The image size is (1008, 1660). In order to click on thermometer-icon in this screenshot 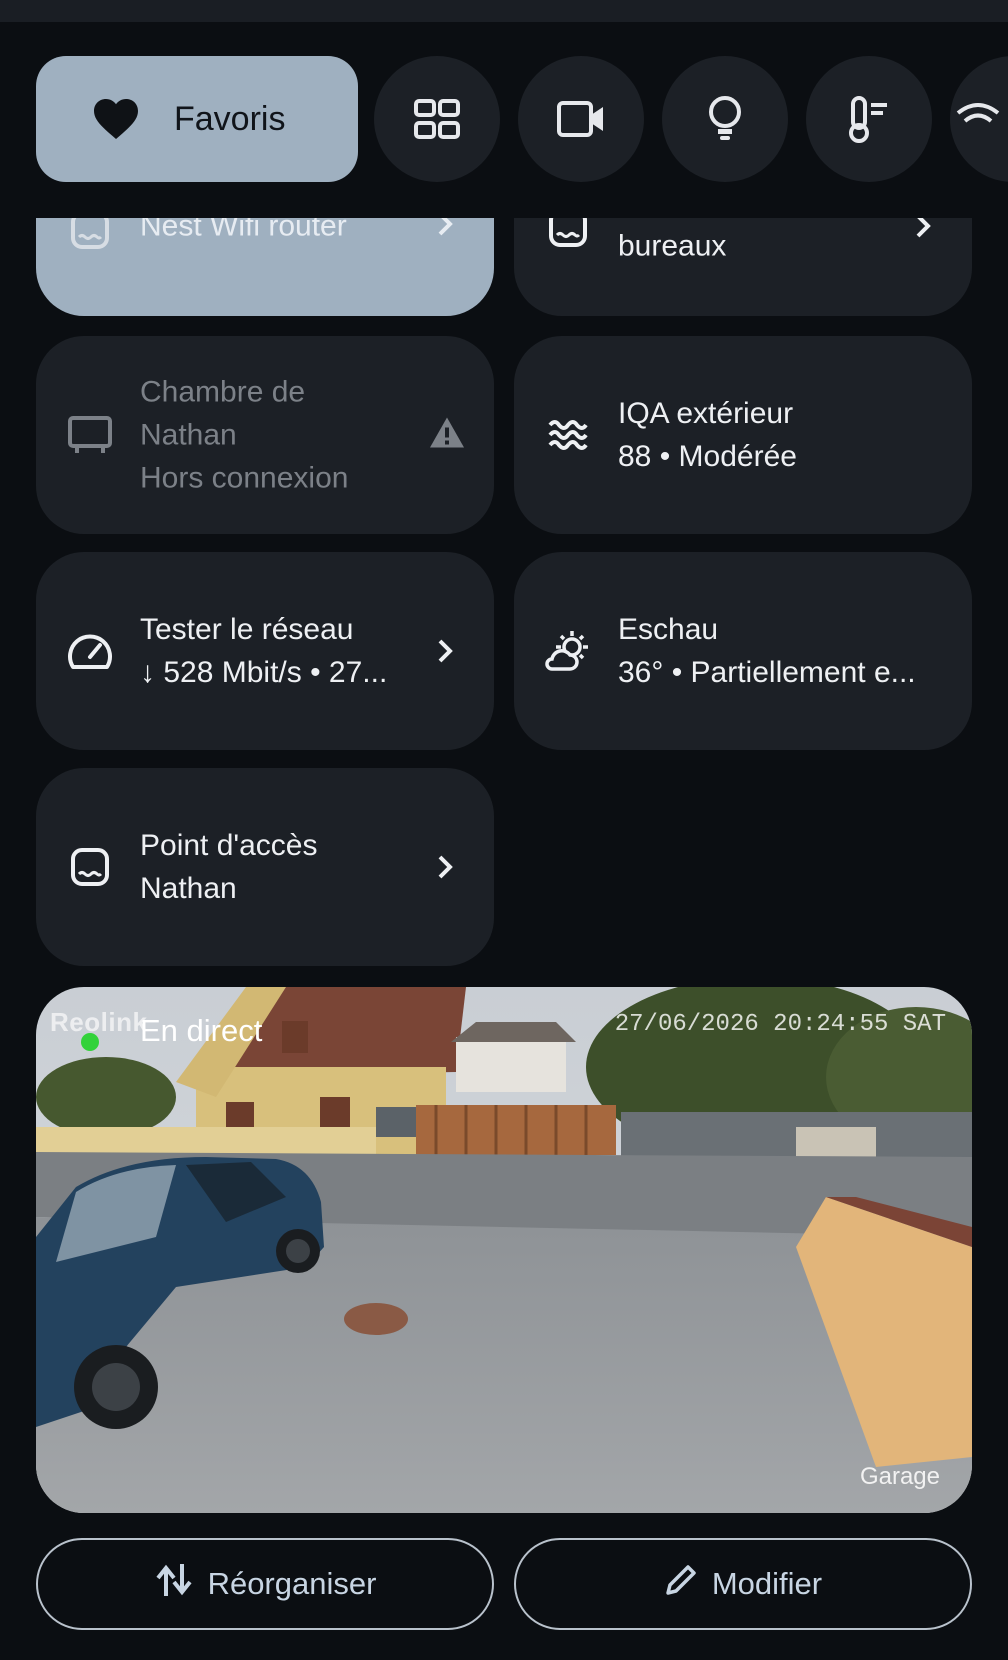, I will do `click(869, 119)`.